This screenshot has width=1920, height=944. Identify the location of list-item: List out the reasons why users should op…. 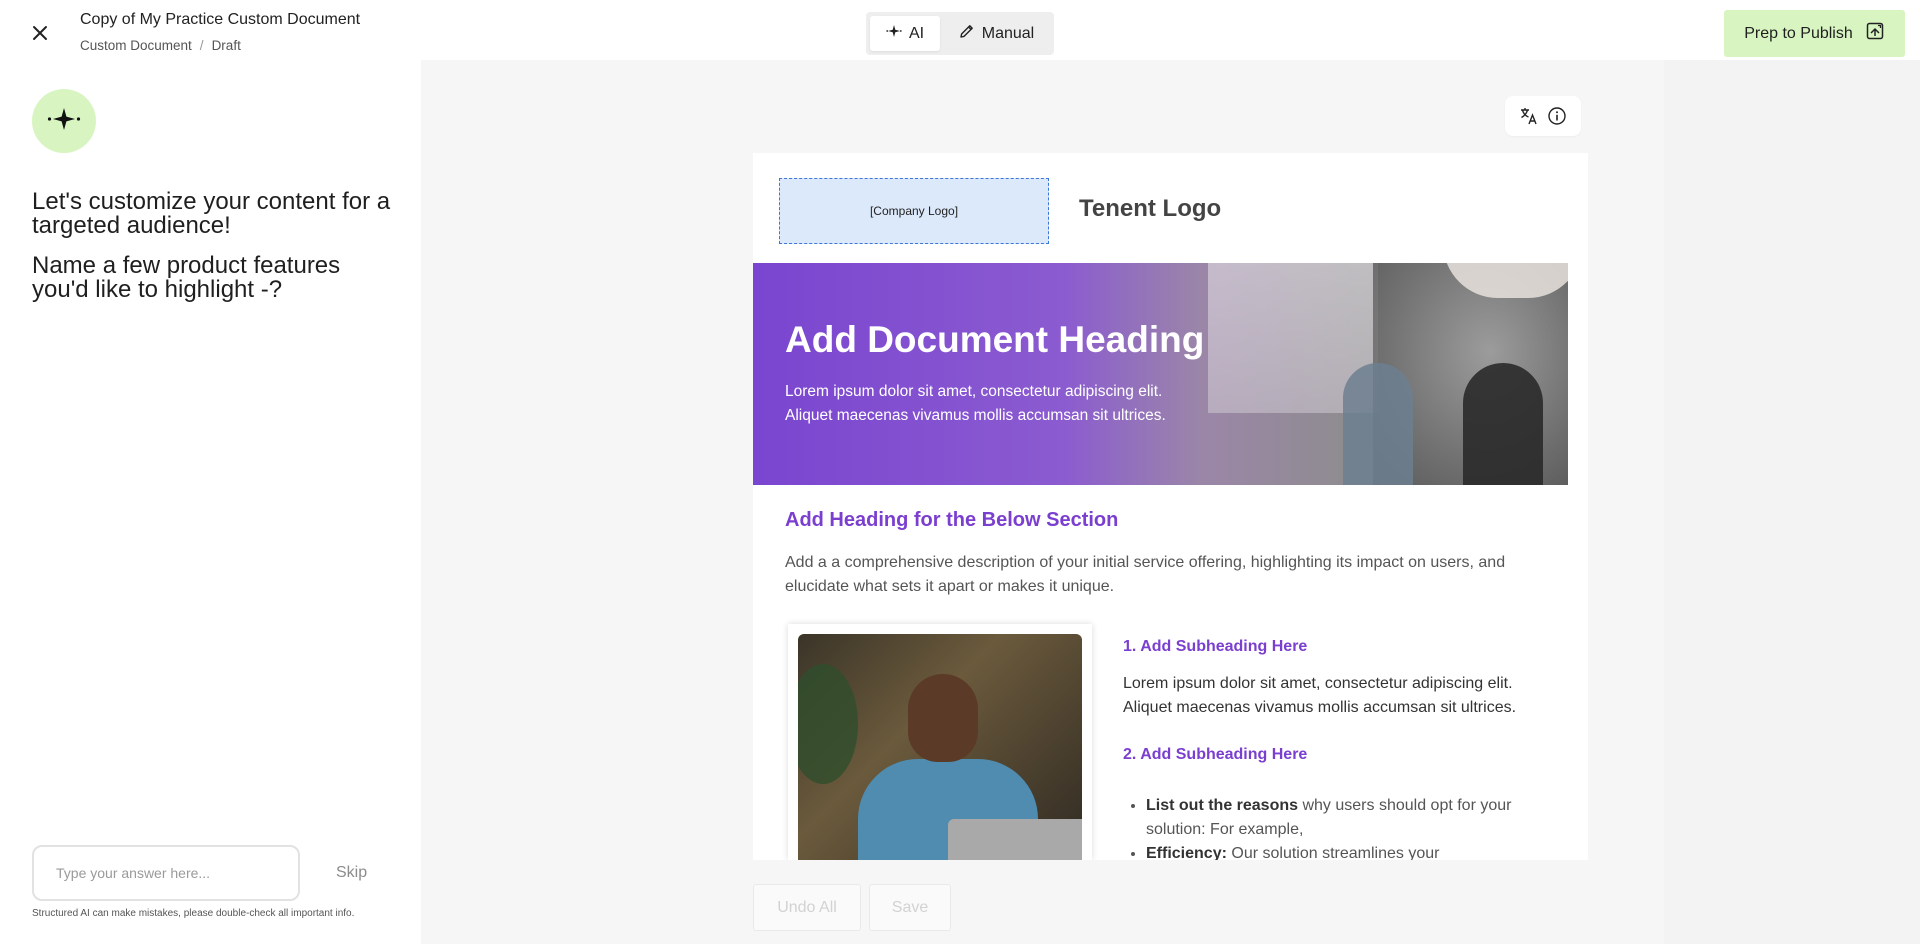
(1341, 818).